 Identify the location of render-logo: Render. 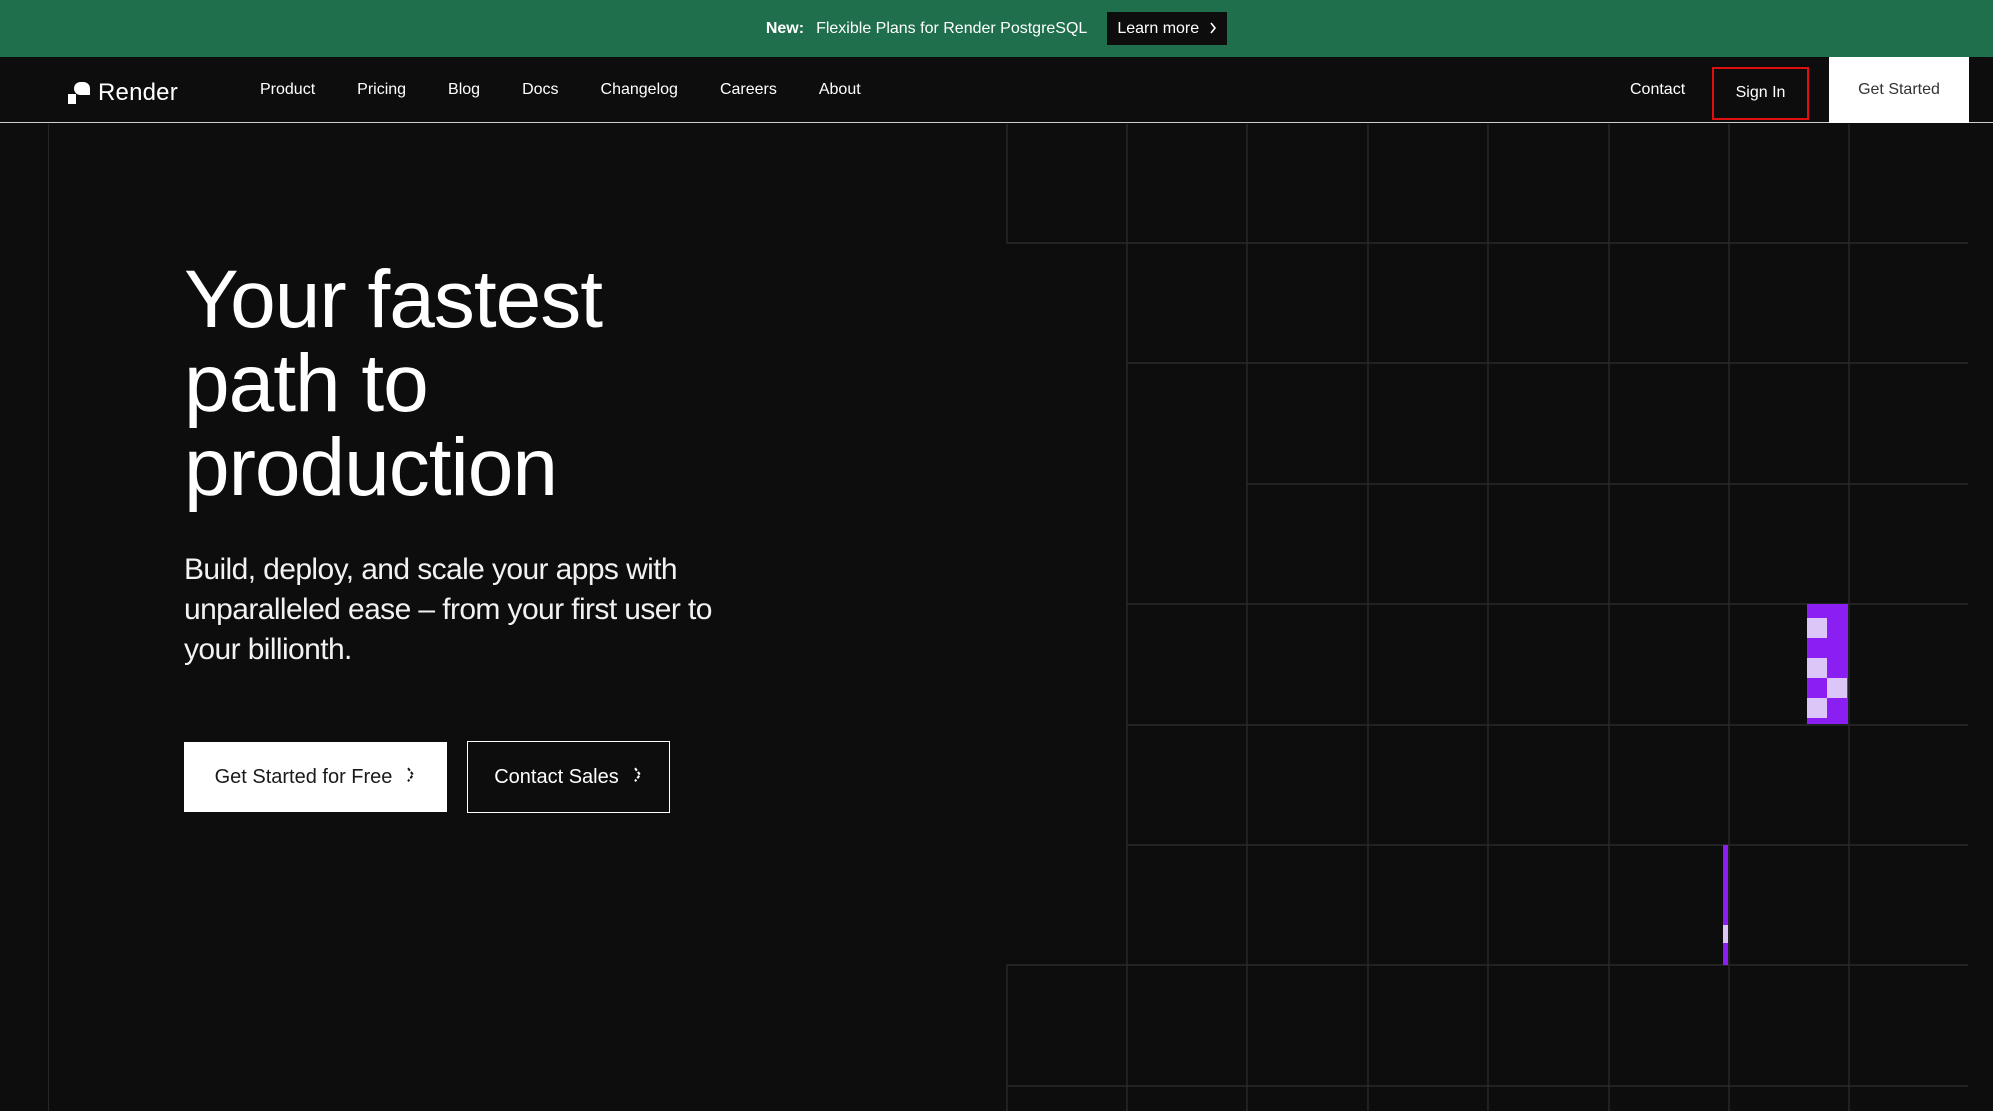
(123, 93).